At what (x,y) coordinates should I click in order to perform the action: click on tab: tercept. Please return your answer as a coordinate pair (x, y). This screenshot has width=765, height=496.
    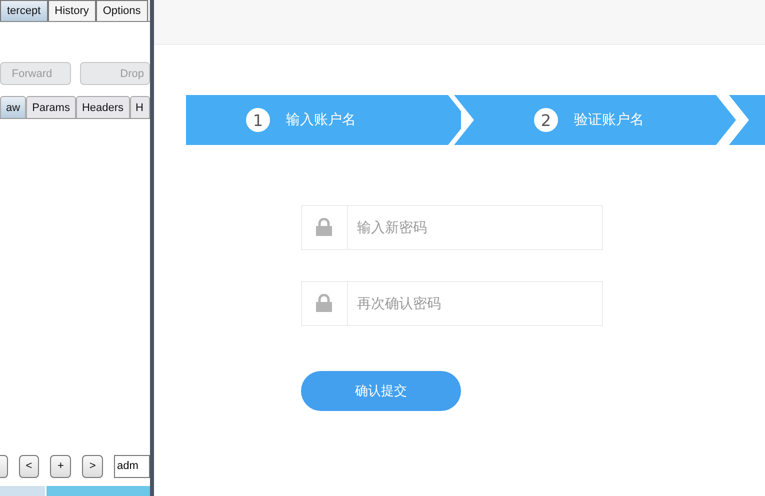
    Looking at the image, I should click on (24, 10).